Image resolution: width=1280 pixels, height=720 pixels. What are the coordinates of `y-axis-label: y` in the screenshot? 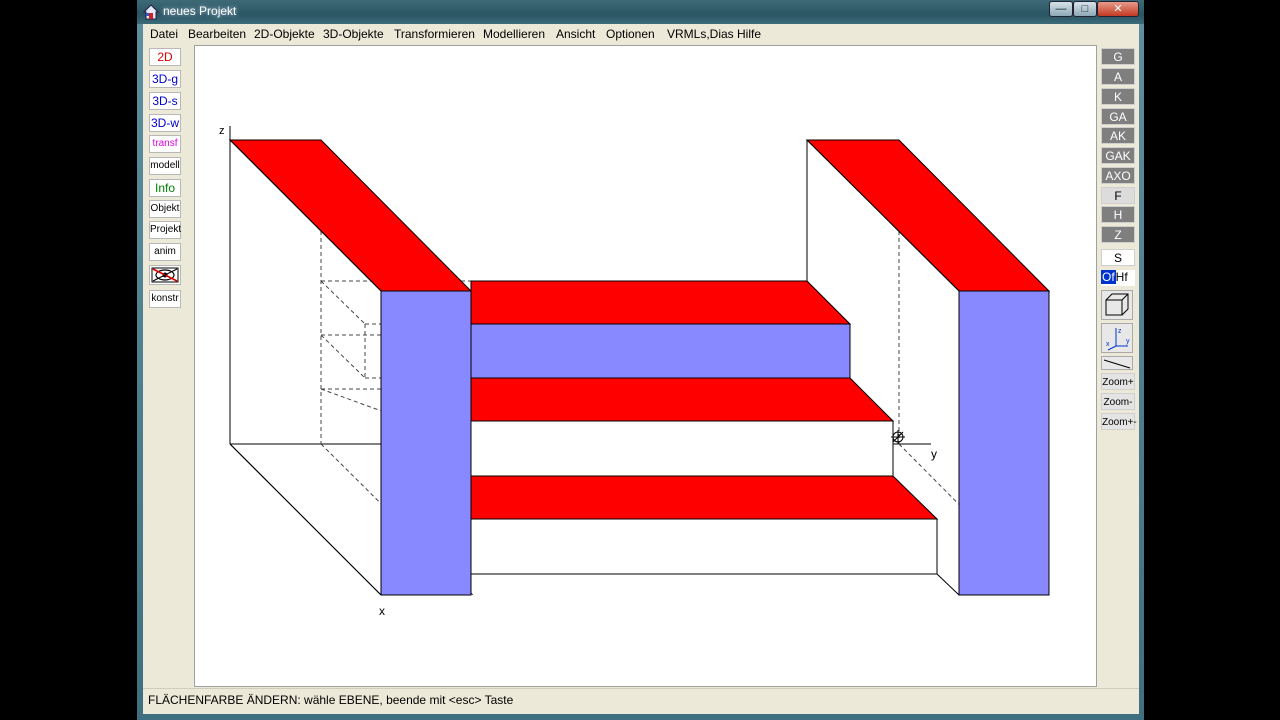 It's located at (934, 454).